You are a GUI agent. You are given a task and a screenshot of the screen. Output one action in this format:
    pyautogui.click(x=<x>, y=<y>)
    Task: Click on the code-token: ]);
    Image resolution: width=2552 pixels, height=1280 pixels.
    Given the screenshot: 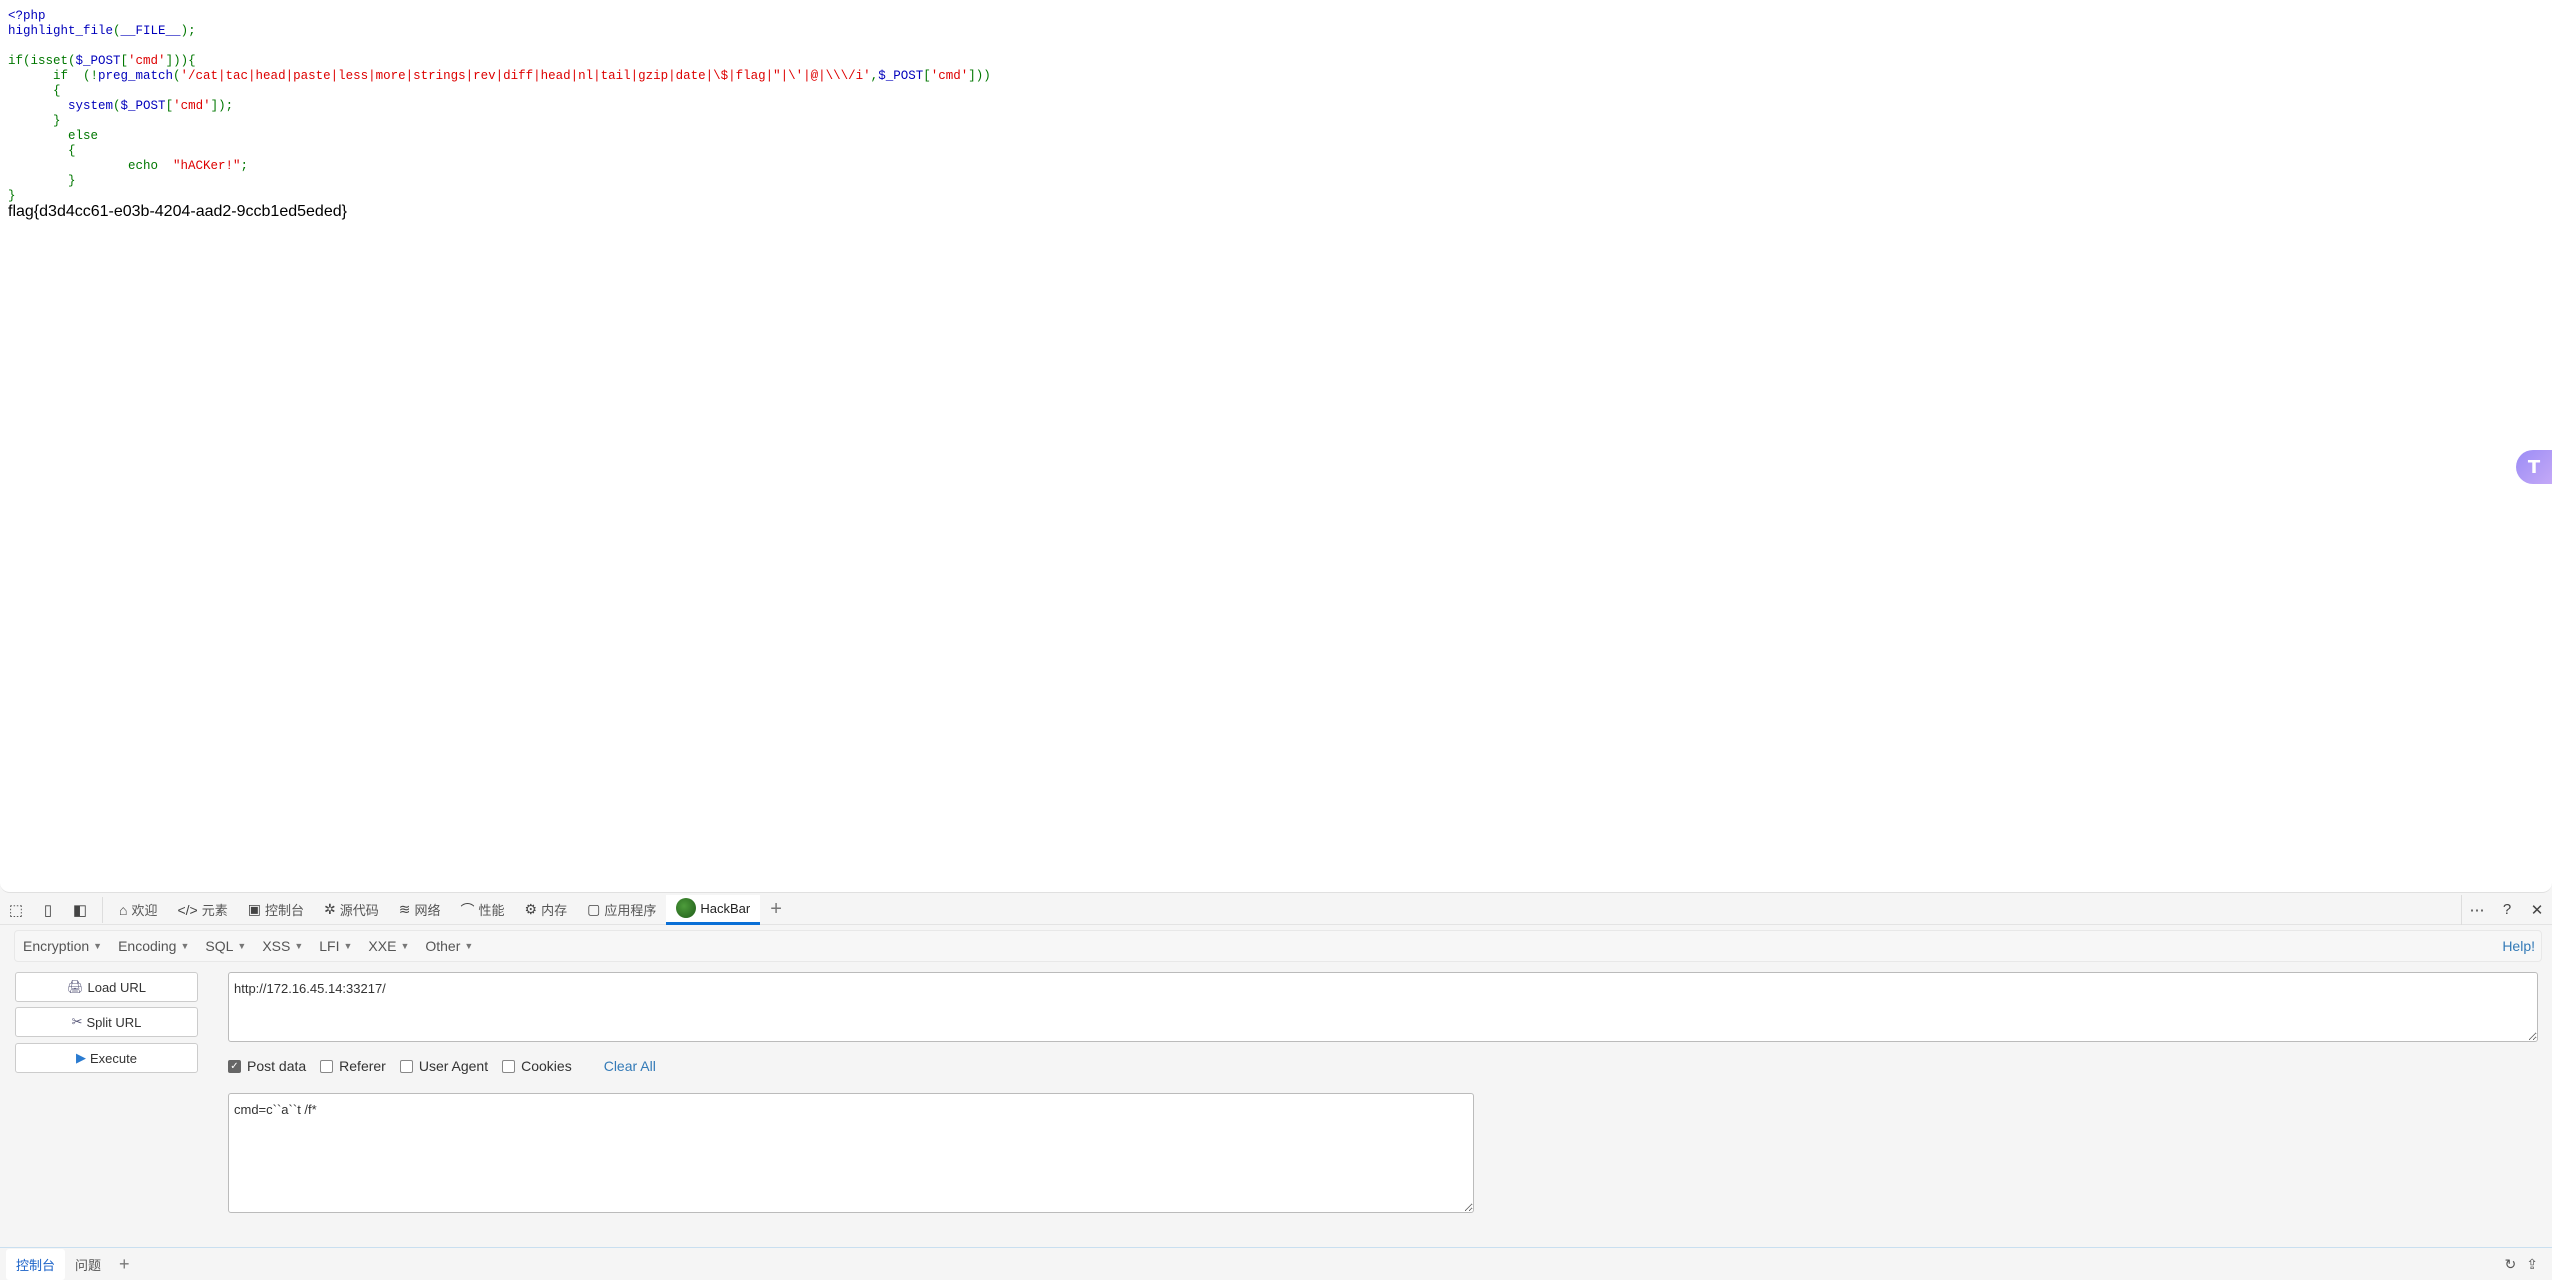 What is the action you would take?
    pyautogui.click(x=222, y=106)
    